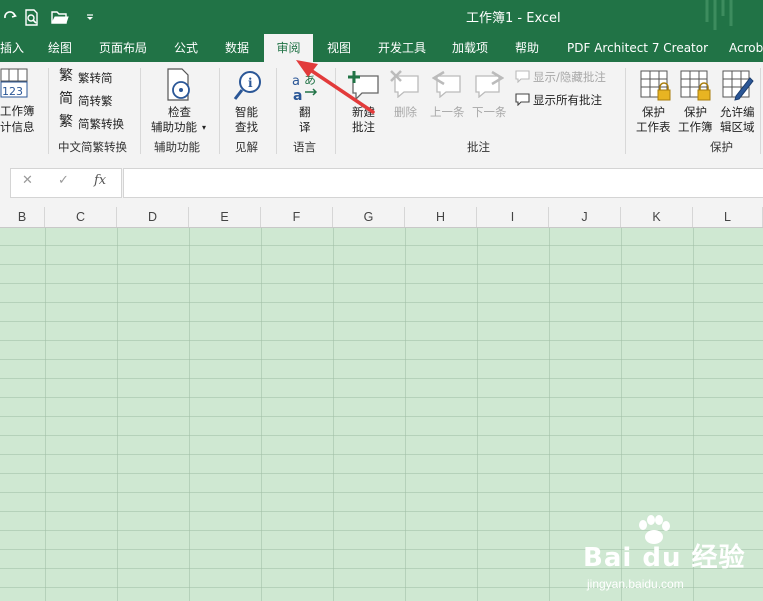  What do you see at coordinates (305, 127) in the screenshot?
I see `translate-label-2: 译` at bounding box center [305, 127].